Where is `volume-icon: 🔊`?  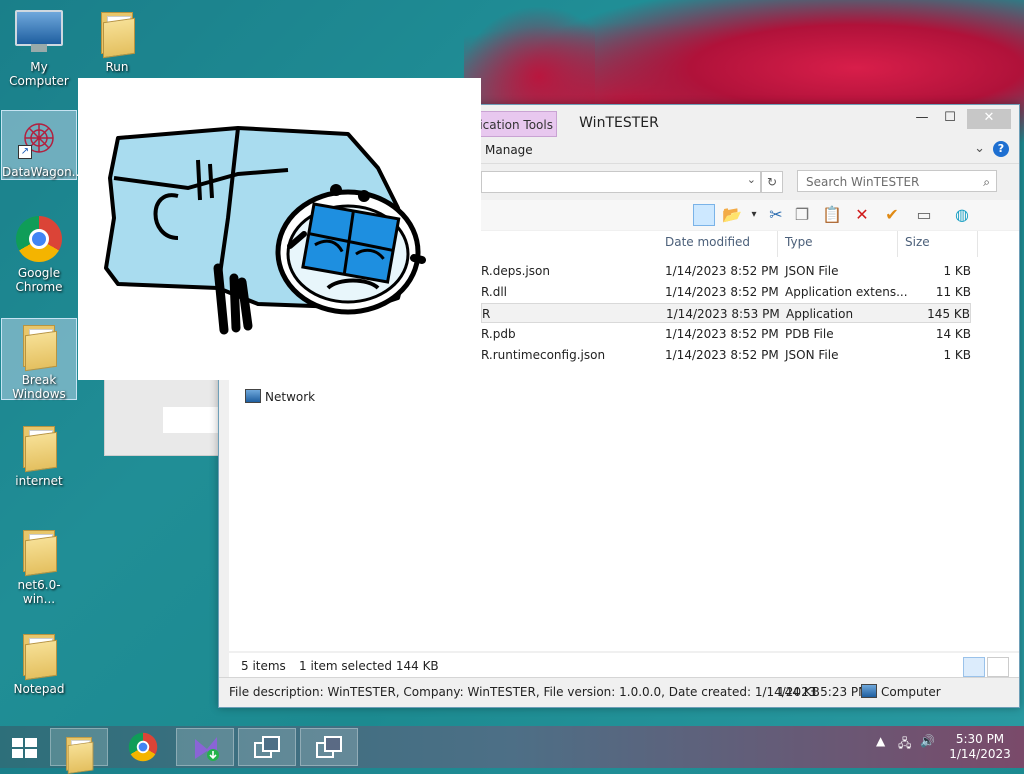
volume-icon: 🔊 is located at coordinates (927, 741).